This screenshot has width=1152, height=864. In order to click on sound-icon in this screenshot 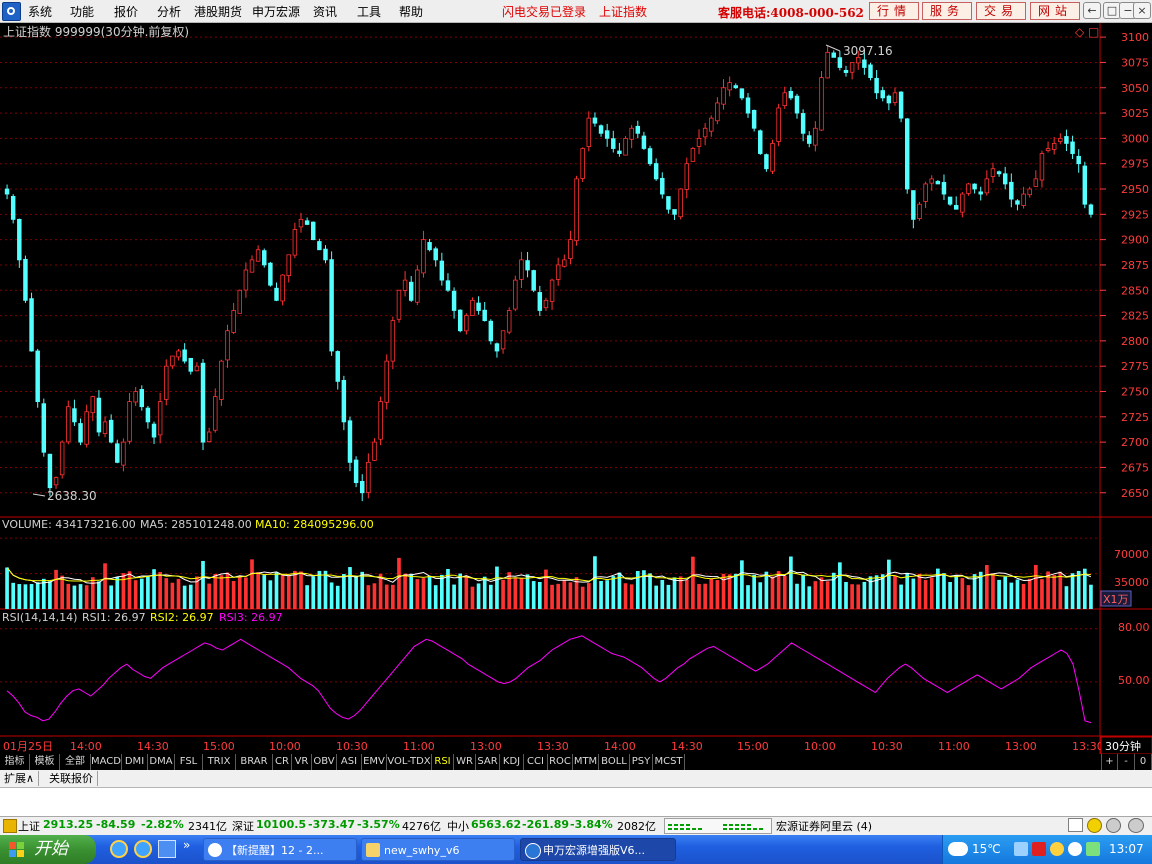, I will do `click(1136, 825)`.